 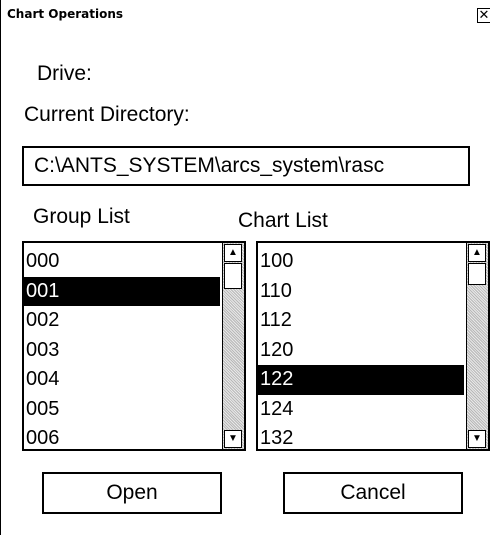 What do you see at coordinates (122, 321) in the screenshot?
I see `list-item: 002` at bounding box center [122, 321].